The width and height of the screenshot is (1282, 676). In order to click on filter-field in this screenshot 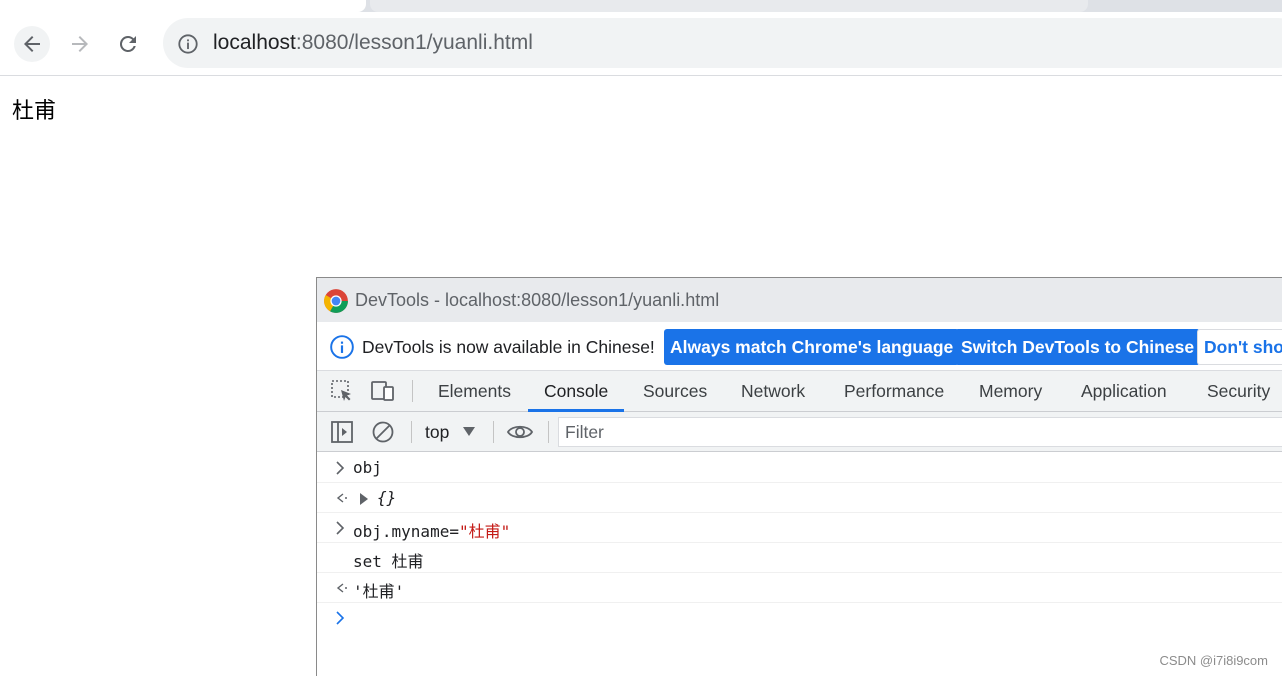, I will do `click(920, 432)`.